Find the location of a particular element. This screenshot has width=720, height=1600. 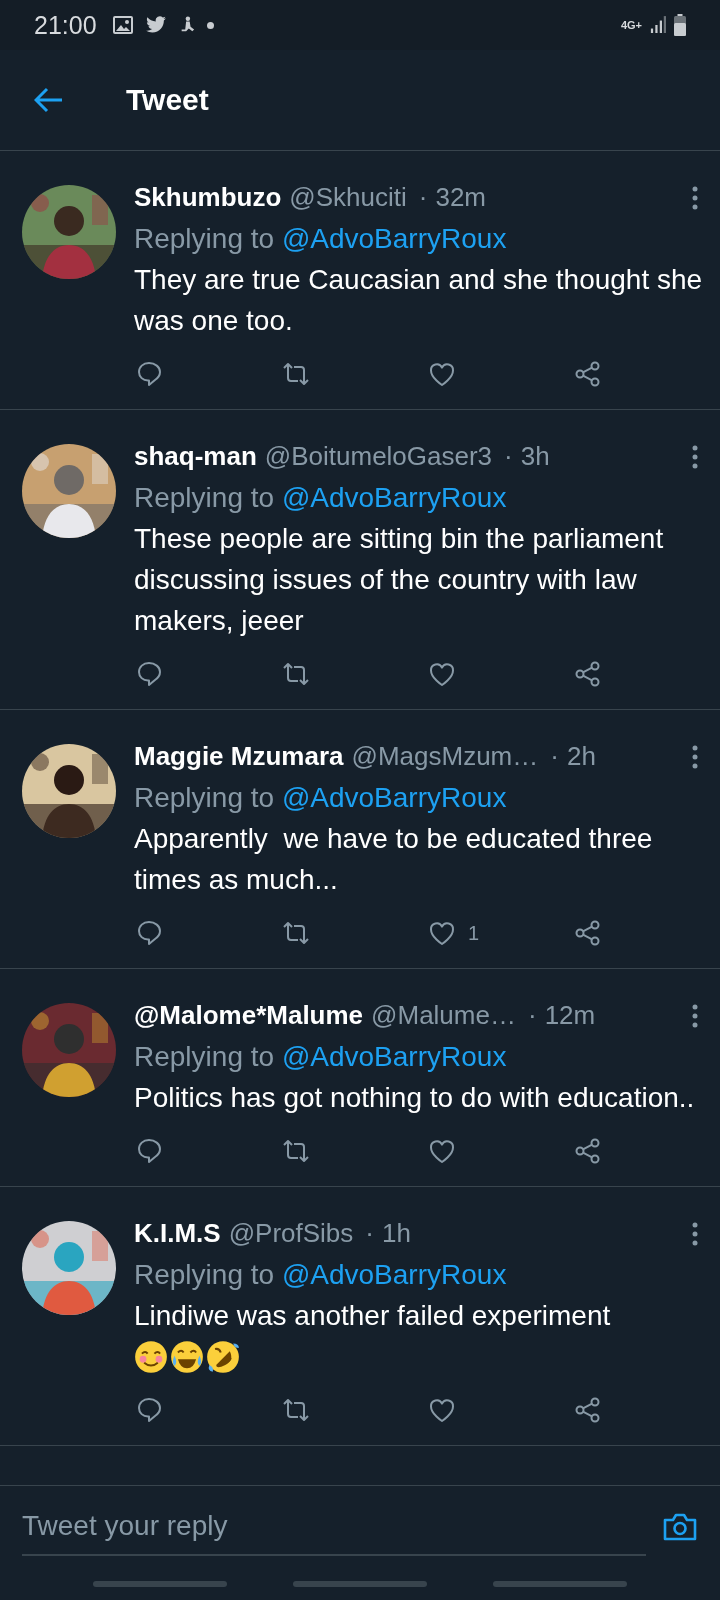

heart-button: 1 is located at coordinates (454, 933).